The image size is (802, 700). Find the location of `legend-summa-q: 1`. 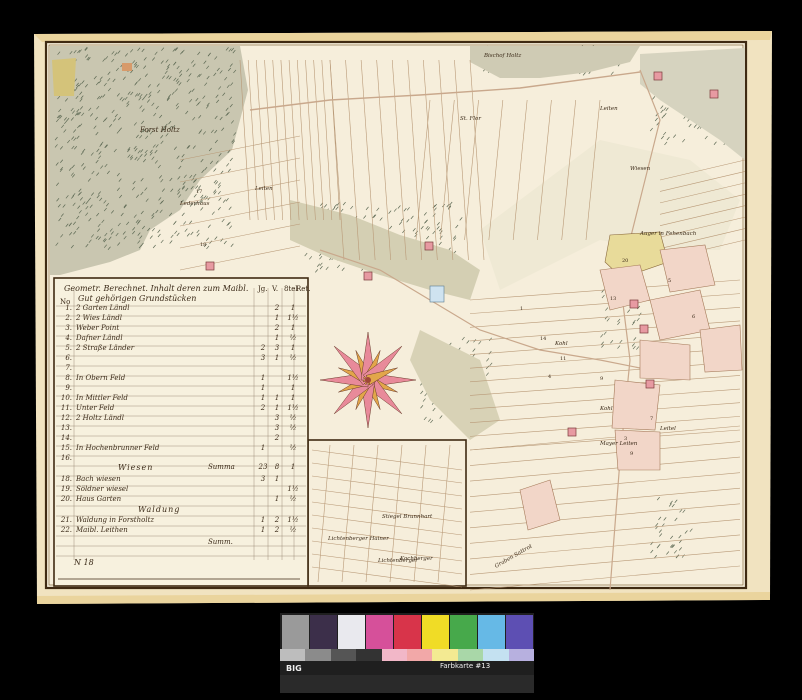

legend-summa-q: 1 is located at coordinates (293, 467).